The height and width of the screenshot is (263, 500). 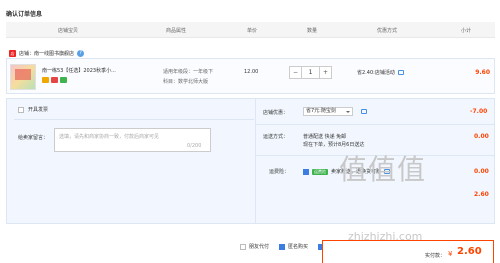 What do you see at coordinates (466, 31) in the screenshot?
I see `header-subtotal: 小计` at bounding box center [466, 31].